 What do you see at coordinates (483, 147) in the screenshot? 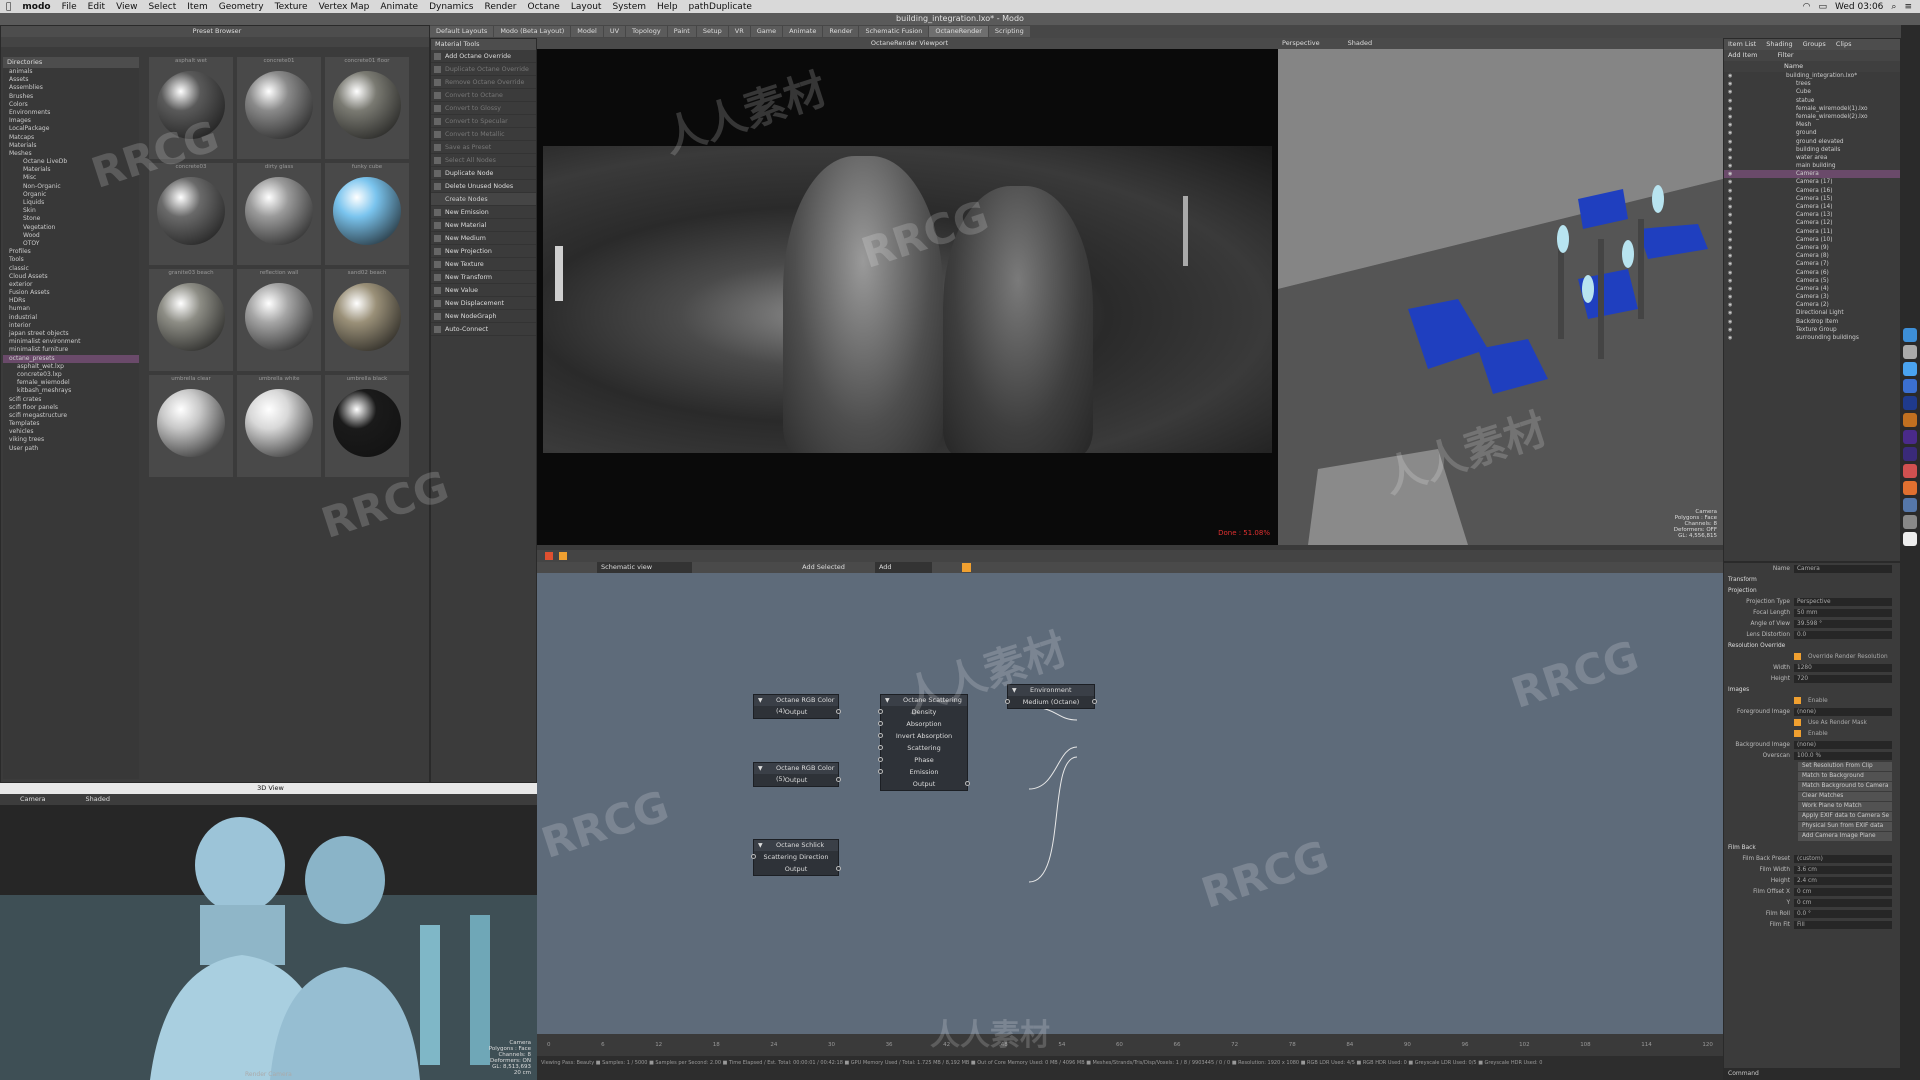
I see `material-tool-button: Save as Preset` at bounding box center [483, 147].